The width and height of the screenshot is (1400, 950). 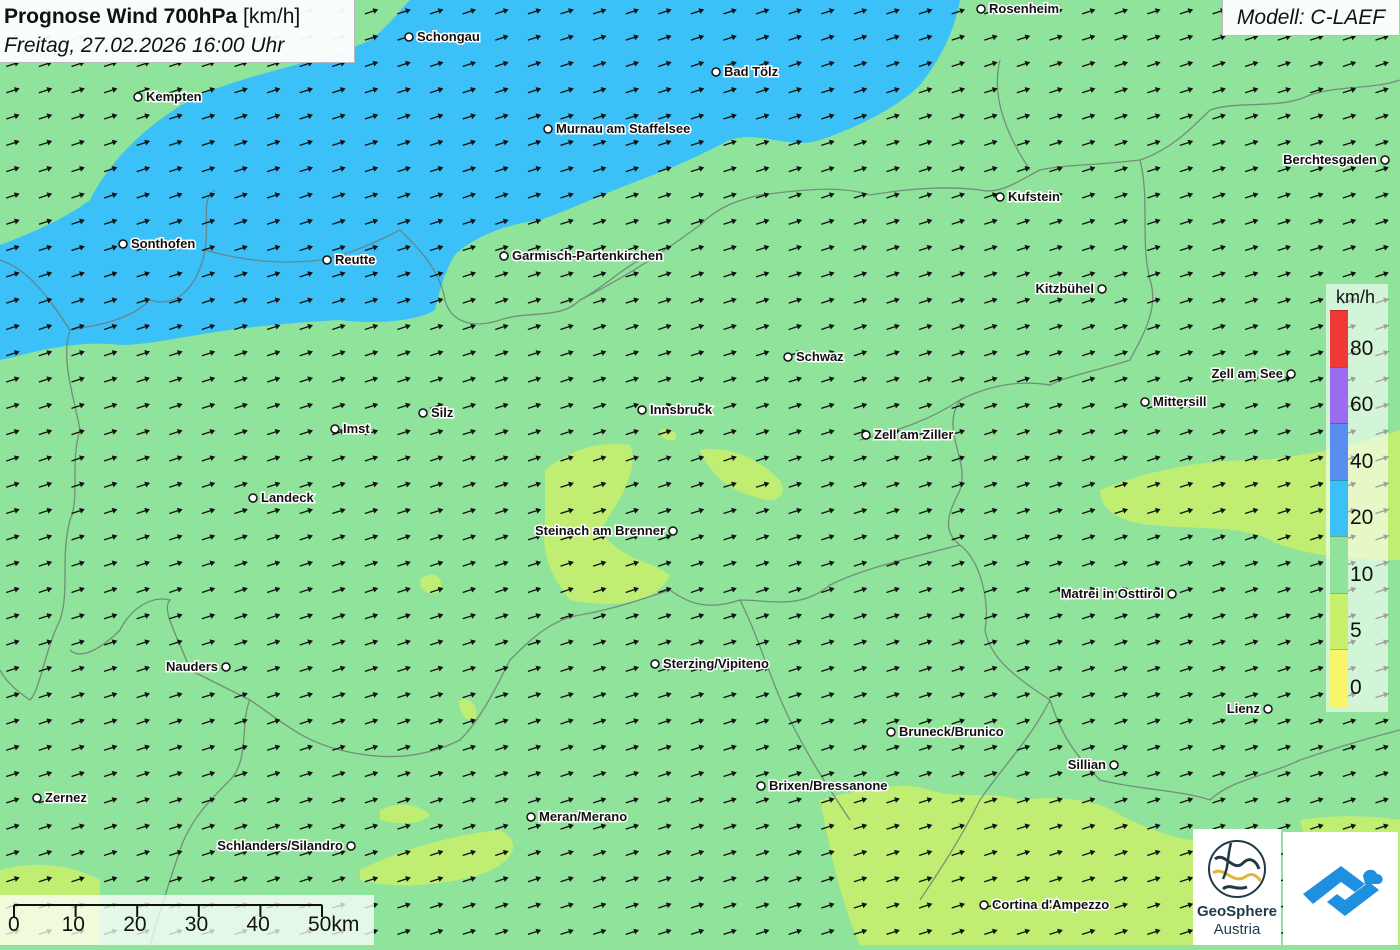 I want to click on city-label: Bruneck/Brunico, so click(x=951, y=731).